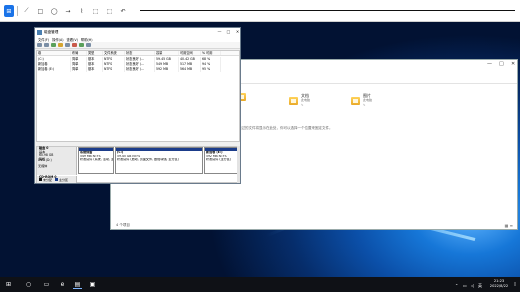 This screenshot has height=292, width=520. I want to click on forward-icon, so click(46, 45).